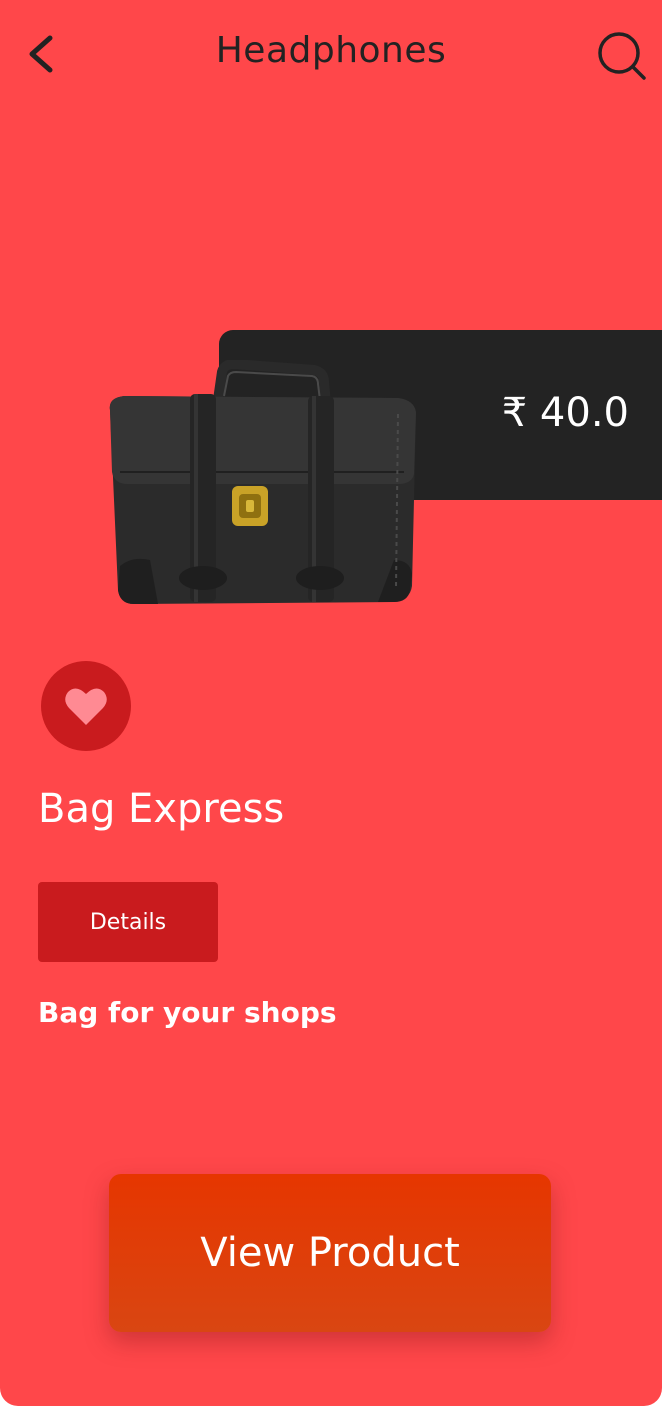  Describe the element at coordinates (330, 1253) in the screenshot. I see `view-product-button: View Product` at that location.